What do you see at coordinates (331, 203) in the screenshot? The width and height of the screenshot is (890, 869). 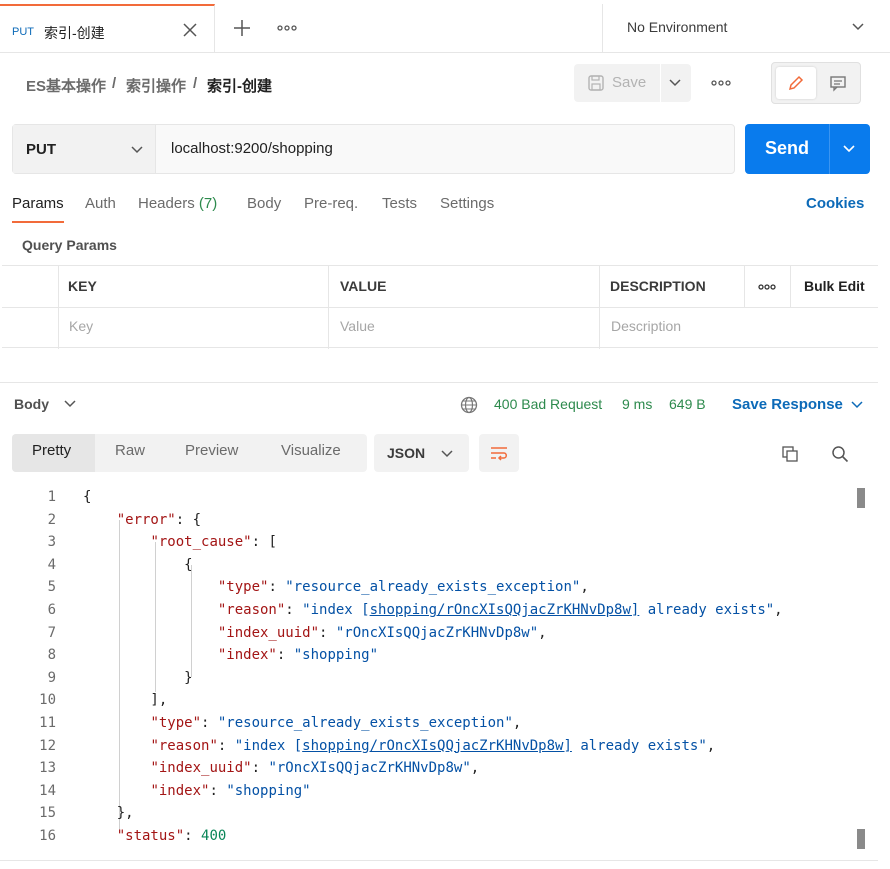 I see `tab-pre-request: Pre-req.` at bounding box center [331, 203].